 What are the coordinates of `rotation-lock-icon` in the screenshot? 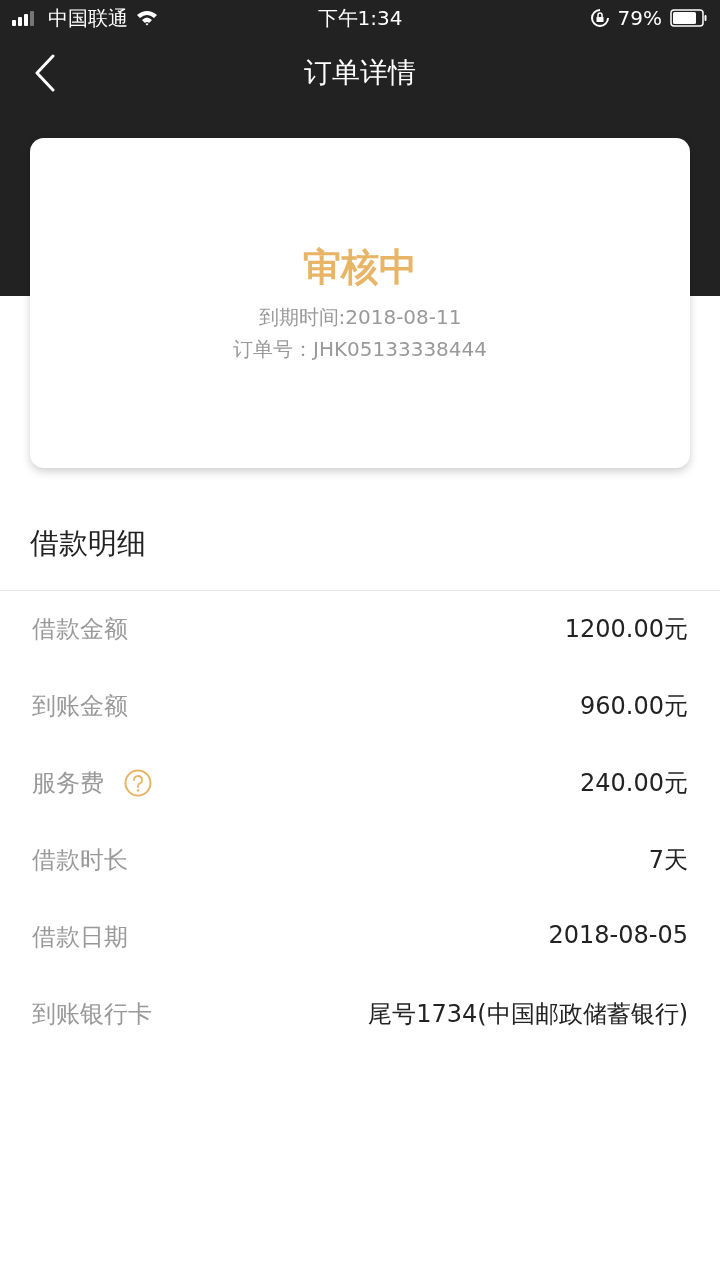 It's located at (599, 18).